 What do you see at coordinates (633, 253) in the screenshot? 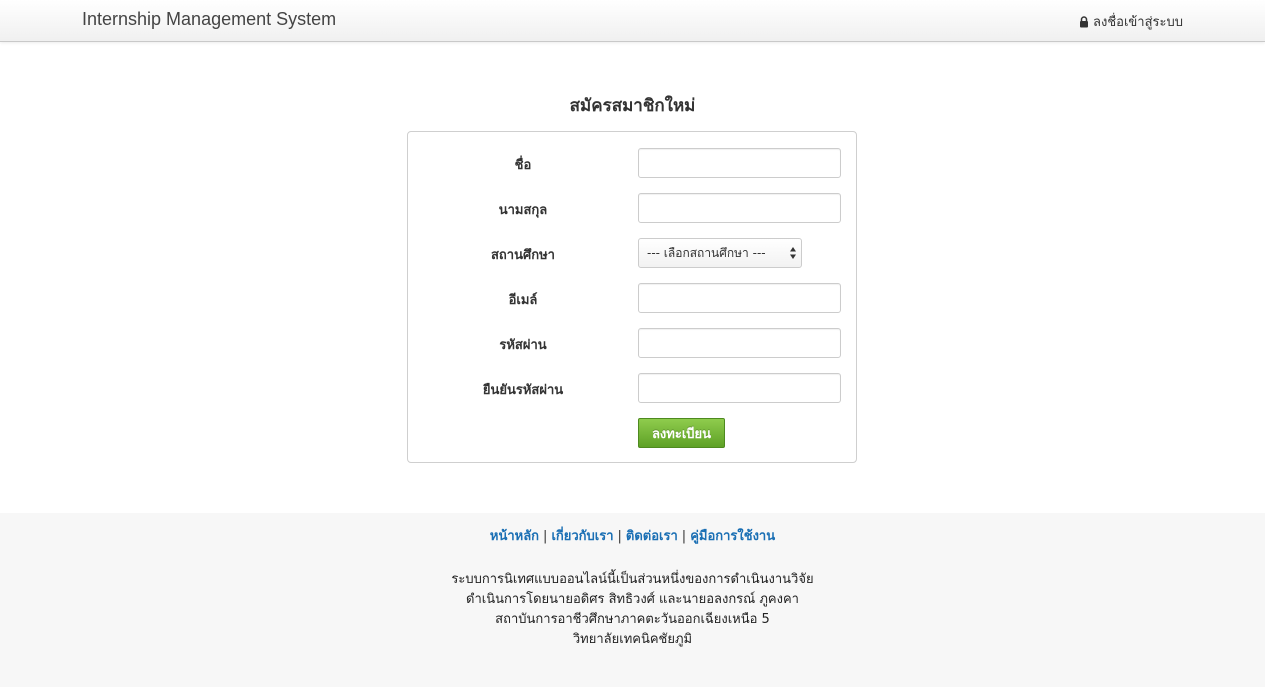
I see `institution-row: สถานศึกษา --- เลือกสถานศึกษา ---` at bounding box center [633, 253].